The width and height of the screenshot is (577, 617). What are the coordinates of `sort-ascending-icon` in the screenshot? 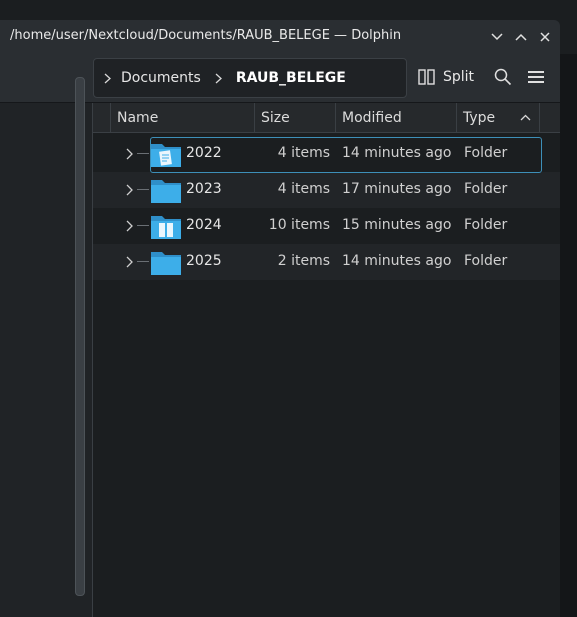 It's located at (525, 117).